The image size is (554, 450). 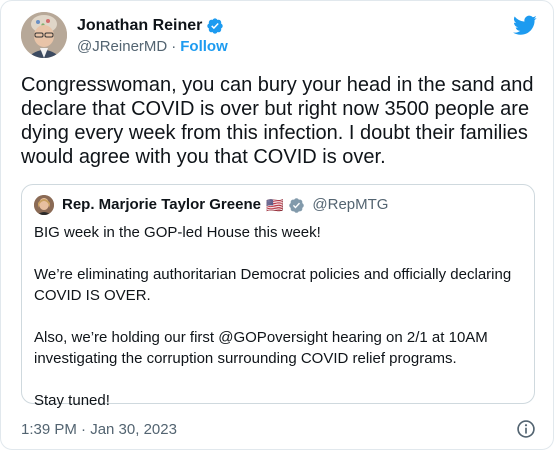 What do you see at coordinates (526, 429) in the screenshot?
I see `info-icon` at bounding box center [526, 429].